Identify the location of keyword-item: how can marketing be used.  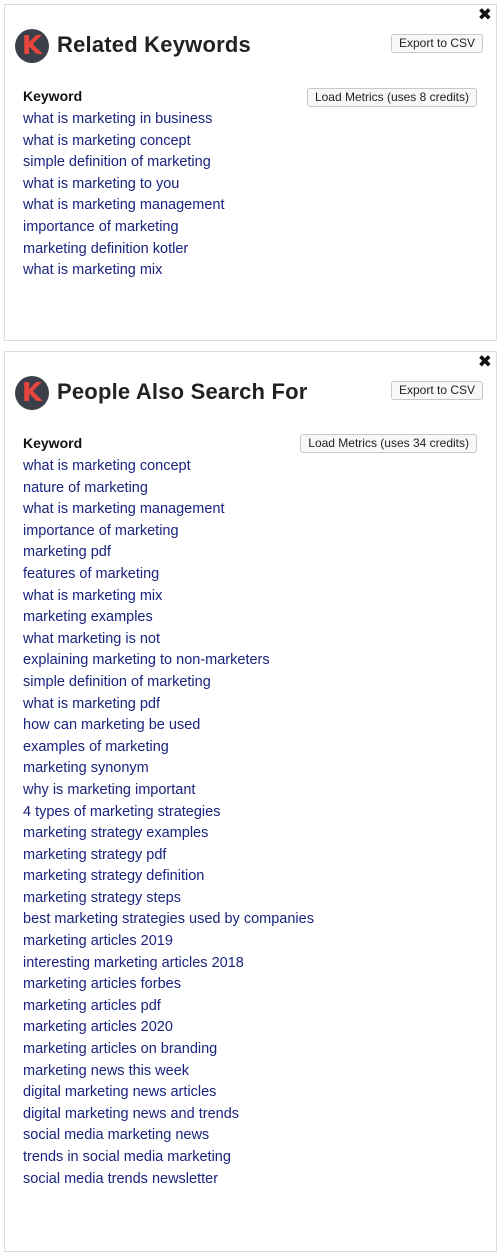
(168, 726).